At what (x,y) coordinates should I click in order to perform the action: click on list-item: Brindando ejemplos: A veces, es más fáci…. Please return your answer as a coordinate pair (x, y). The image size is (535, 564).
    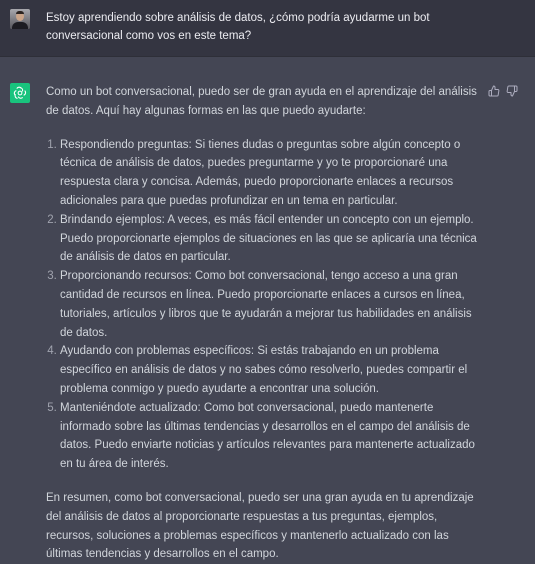
    Looking at the image, I should click on (273, 239).